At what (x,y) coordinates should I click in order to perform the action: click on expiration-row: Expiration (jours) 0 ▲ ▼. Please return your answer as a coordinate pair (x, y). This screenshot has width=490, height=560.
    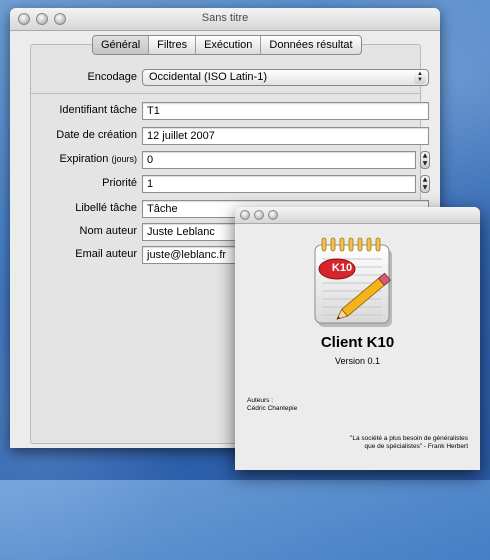
    Looking at the image, I should click on (230, 160).